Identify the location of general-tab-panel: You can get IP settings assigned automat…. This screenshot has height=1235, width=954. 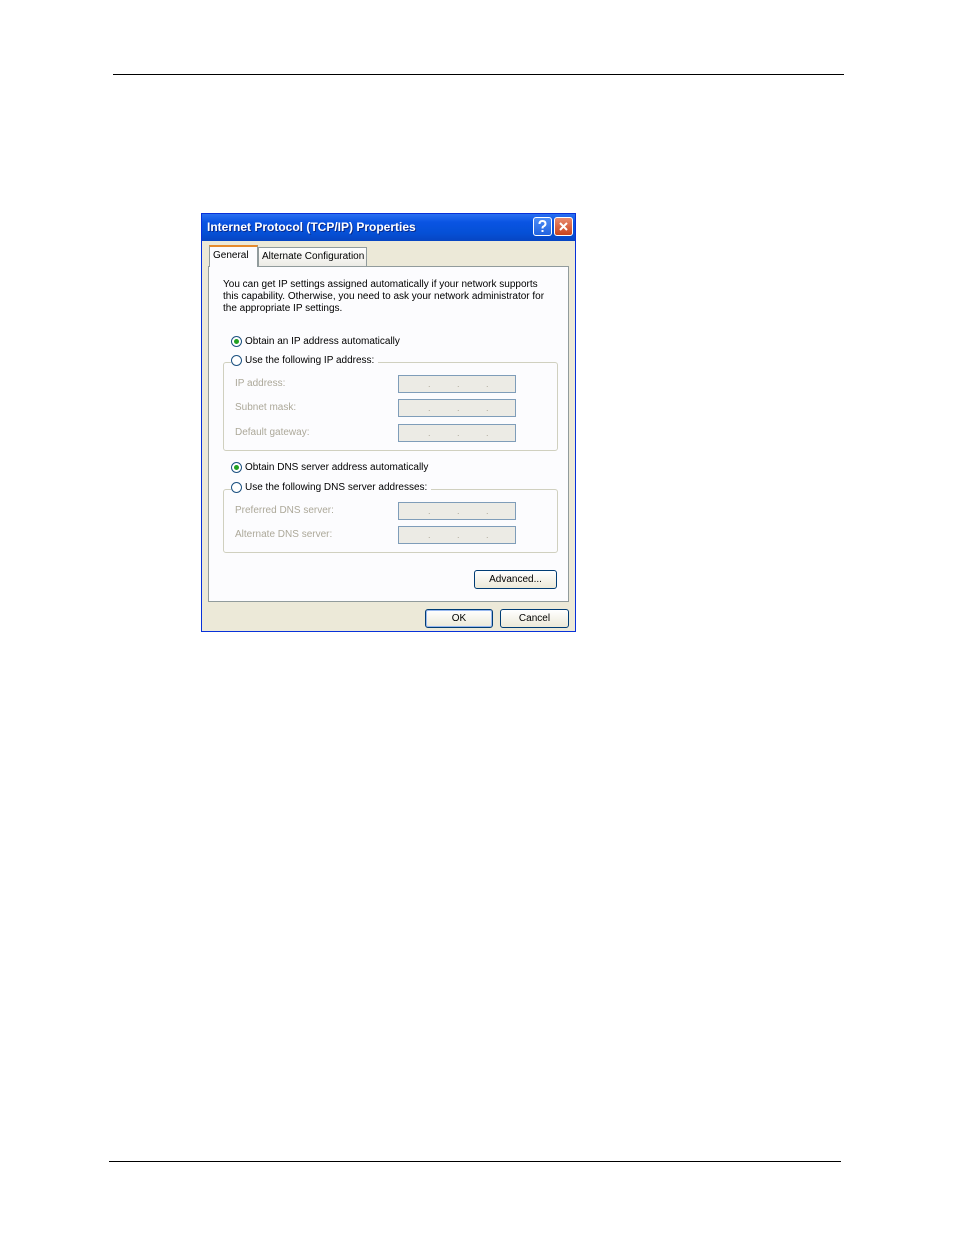
(388, 434).